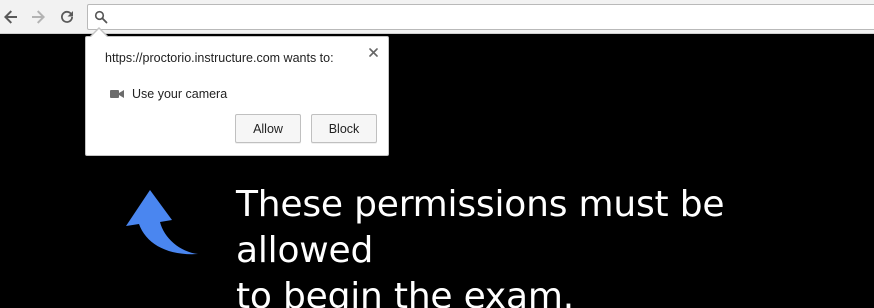 The image size is (874, 308). What do you see at coordinates (101, 17) in the screenshot?
I see `search-icon` at bounding box center [101, 17].